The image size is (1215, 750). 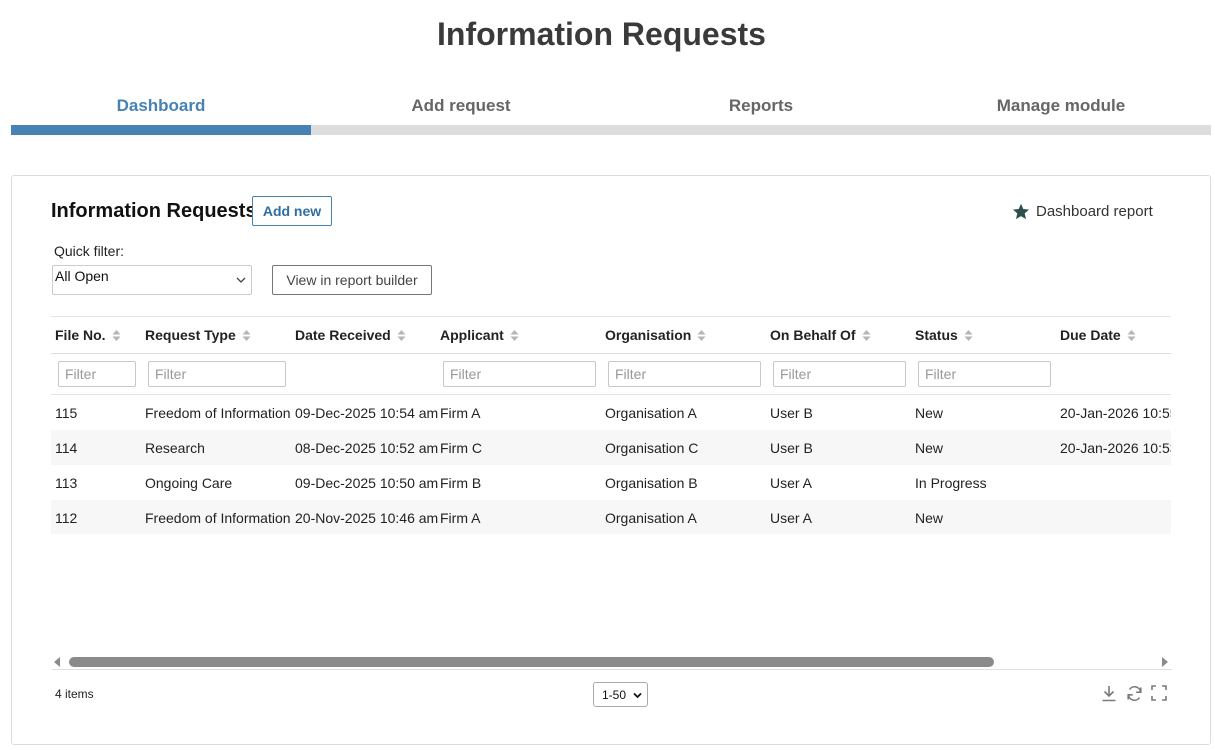 I want to click on status-filter-input, so click(x=984, y=374).